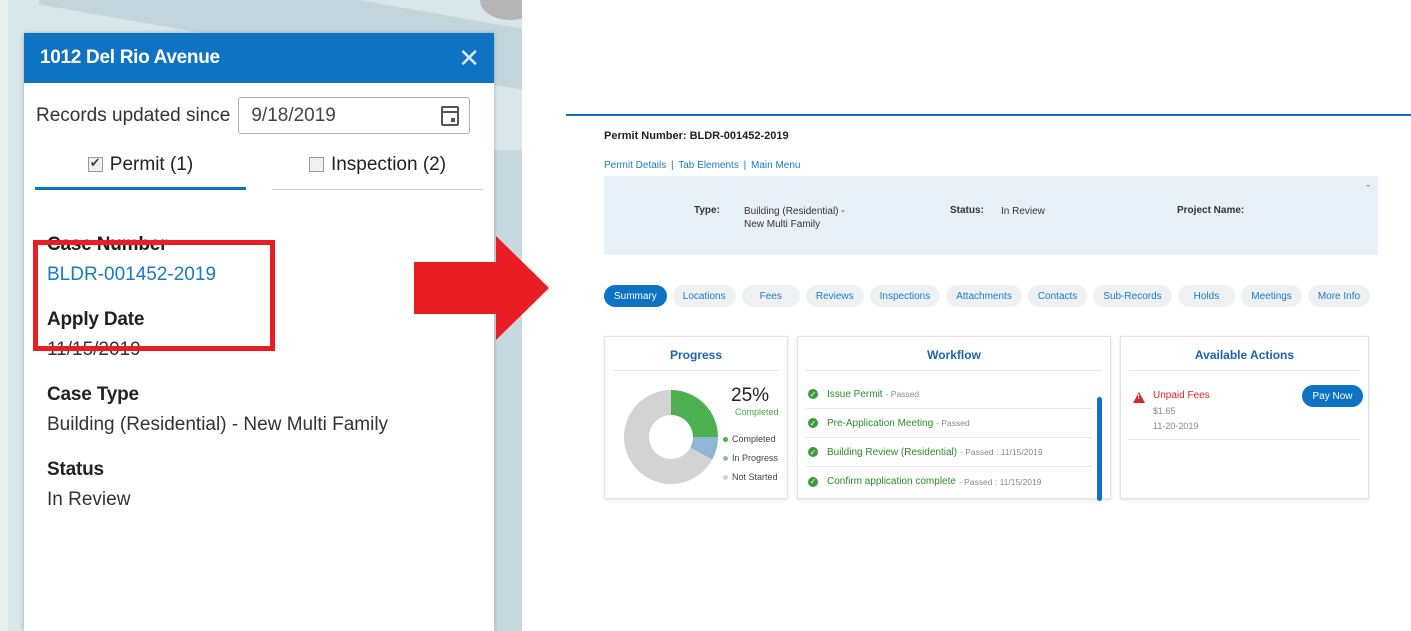 This screenshot has width=1411, height=631. I want to click on type-value-line1: Building (Residential) -, so click(794, 211).